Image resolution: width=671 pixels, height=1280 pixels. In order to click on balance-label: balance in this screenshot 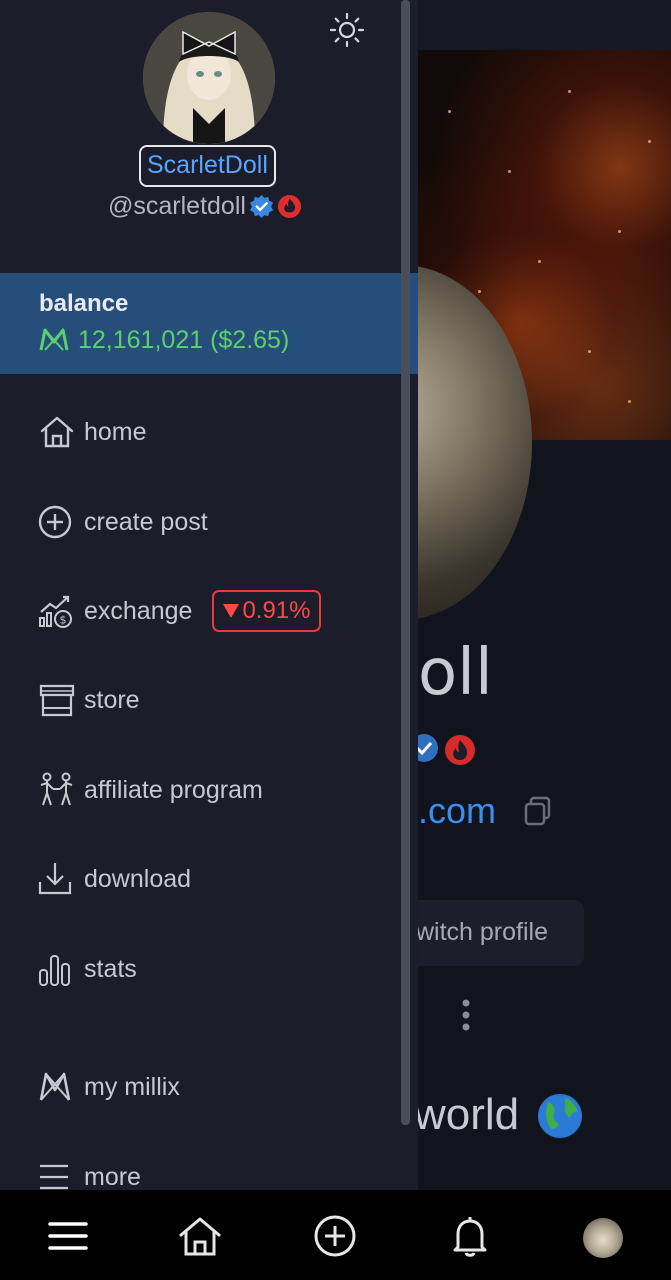, I will do `click(84, 303)`.